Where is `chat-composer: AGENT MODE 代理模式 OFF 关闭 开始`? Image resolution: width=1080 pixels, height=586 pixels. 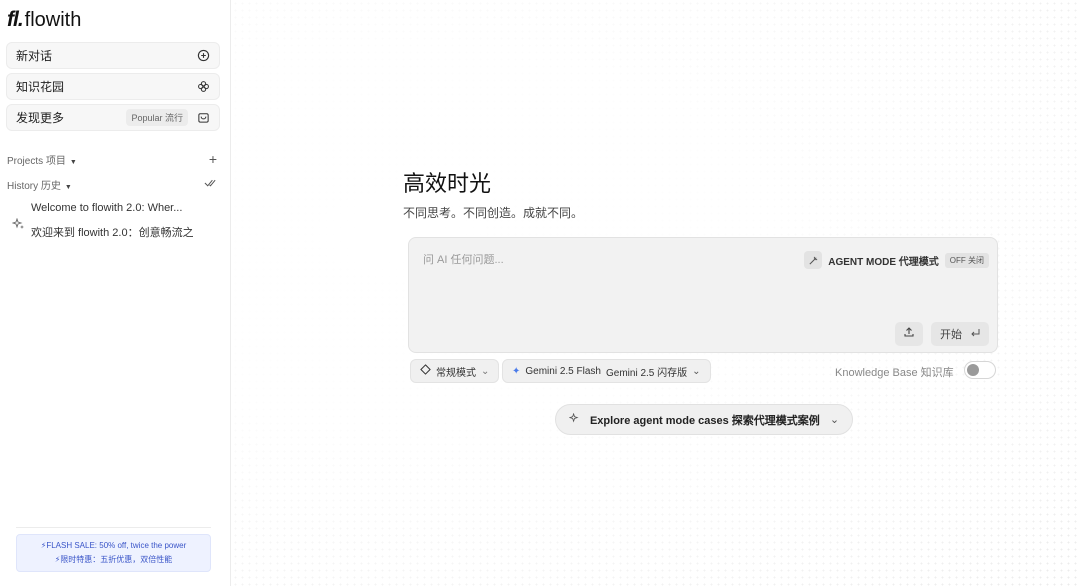
chat-composer: AGENT MODE 代理模式 OFF 关闭 开始 is located at coordinates (703, 295).